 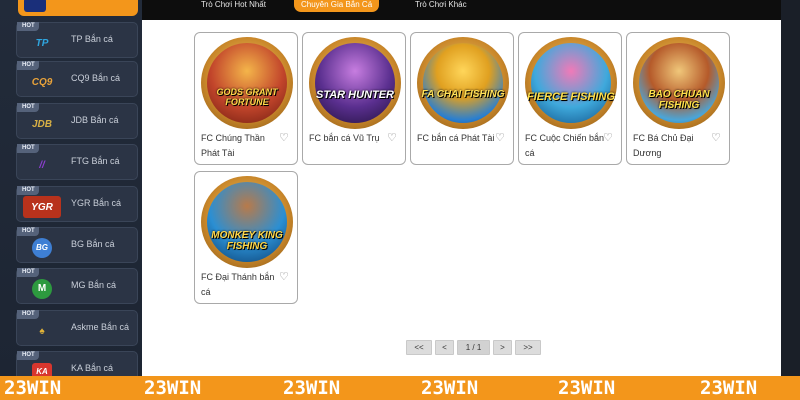 What do you see at coordinates (247, 222) in the screenshot?
I see `game-thumbnail: MONKEY KING FISHING` at bounding box center [247, 222].